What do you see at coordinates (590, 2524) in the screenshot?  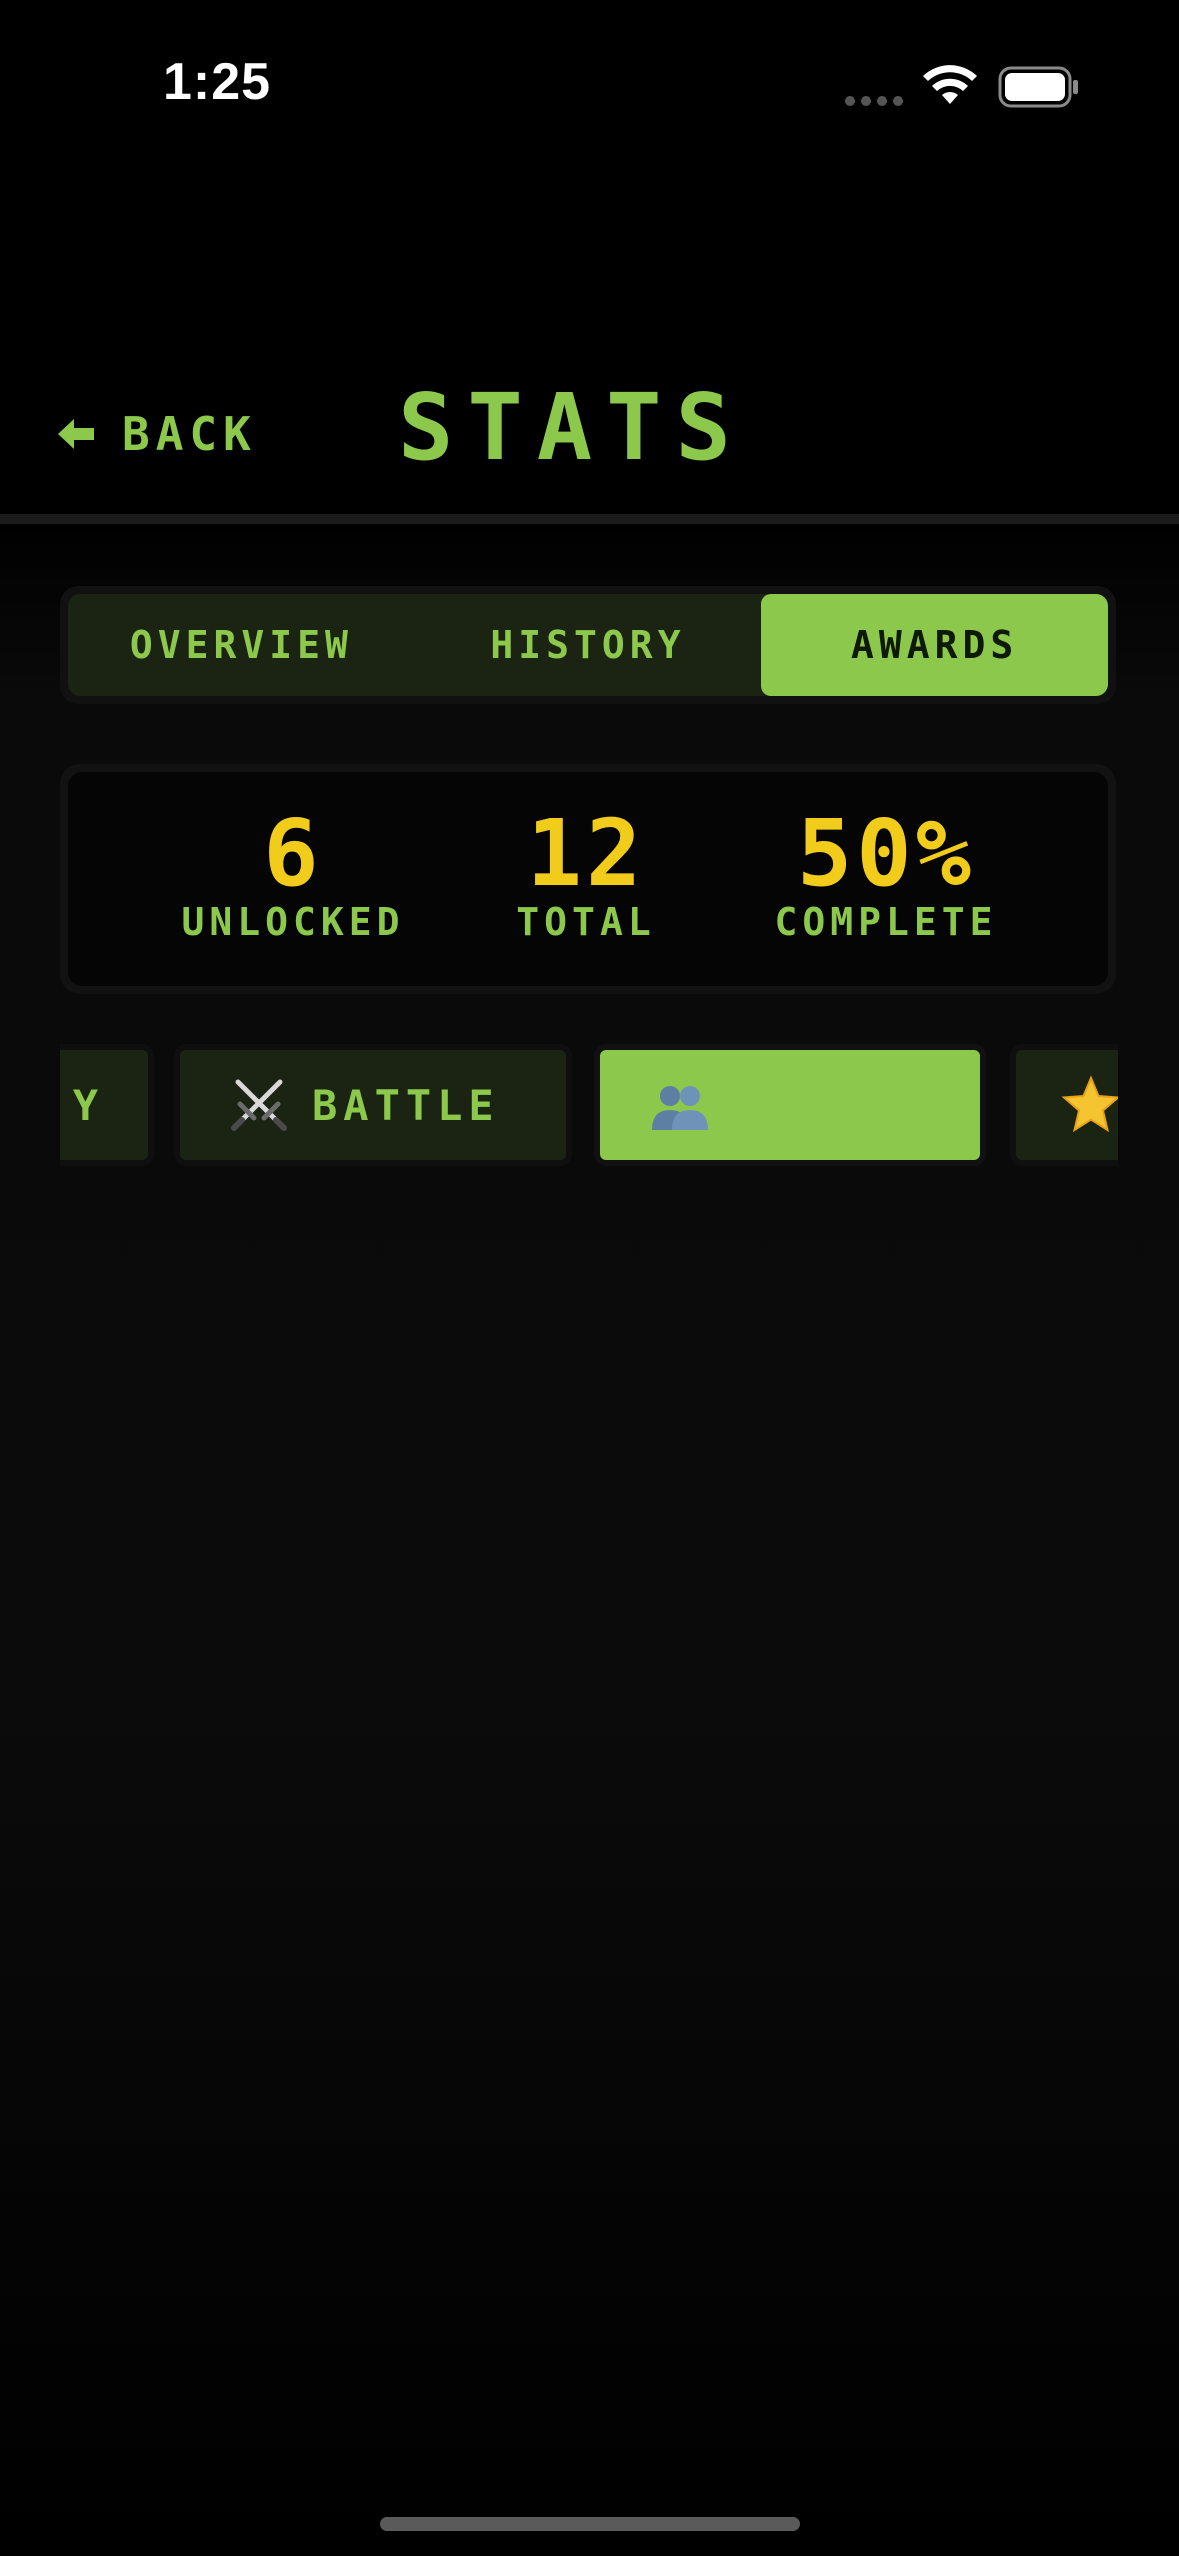 I see `home-indicator` at bounding box center [590, 2524].